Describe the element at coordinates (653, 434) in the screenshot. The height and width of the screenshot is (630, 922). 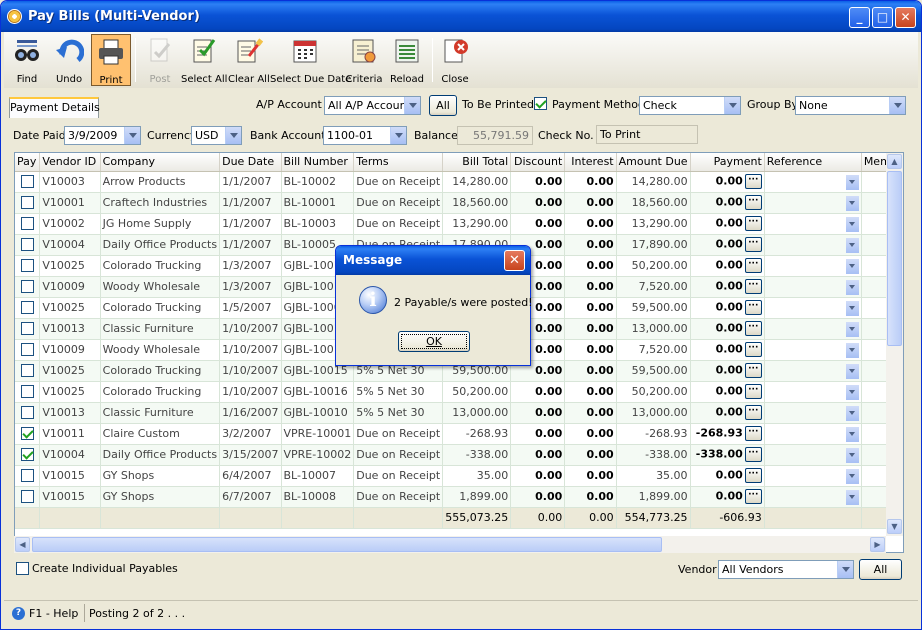
I see `amount-due-cell: -268.93` at that location.